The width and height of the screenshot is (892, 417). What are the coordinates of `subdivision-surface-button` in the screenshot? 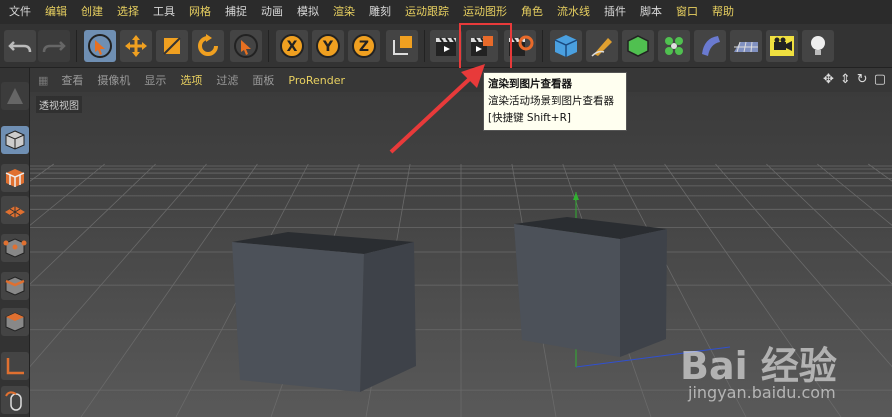 It's located at (638, 46).